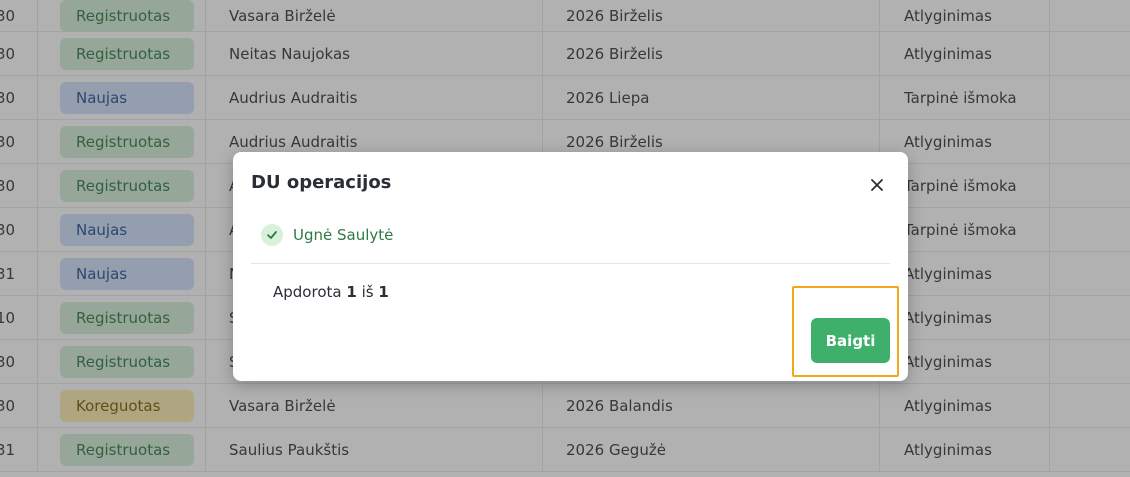 This screenshot has height=477, width=1130. What do you see at coordinates (272, 235) in the screenshot?
I see `check-circle-icon` at bounding box center [272, 235].